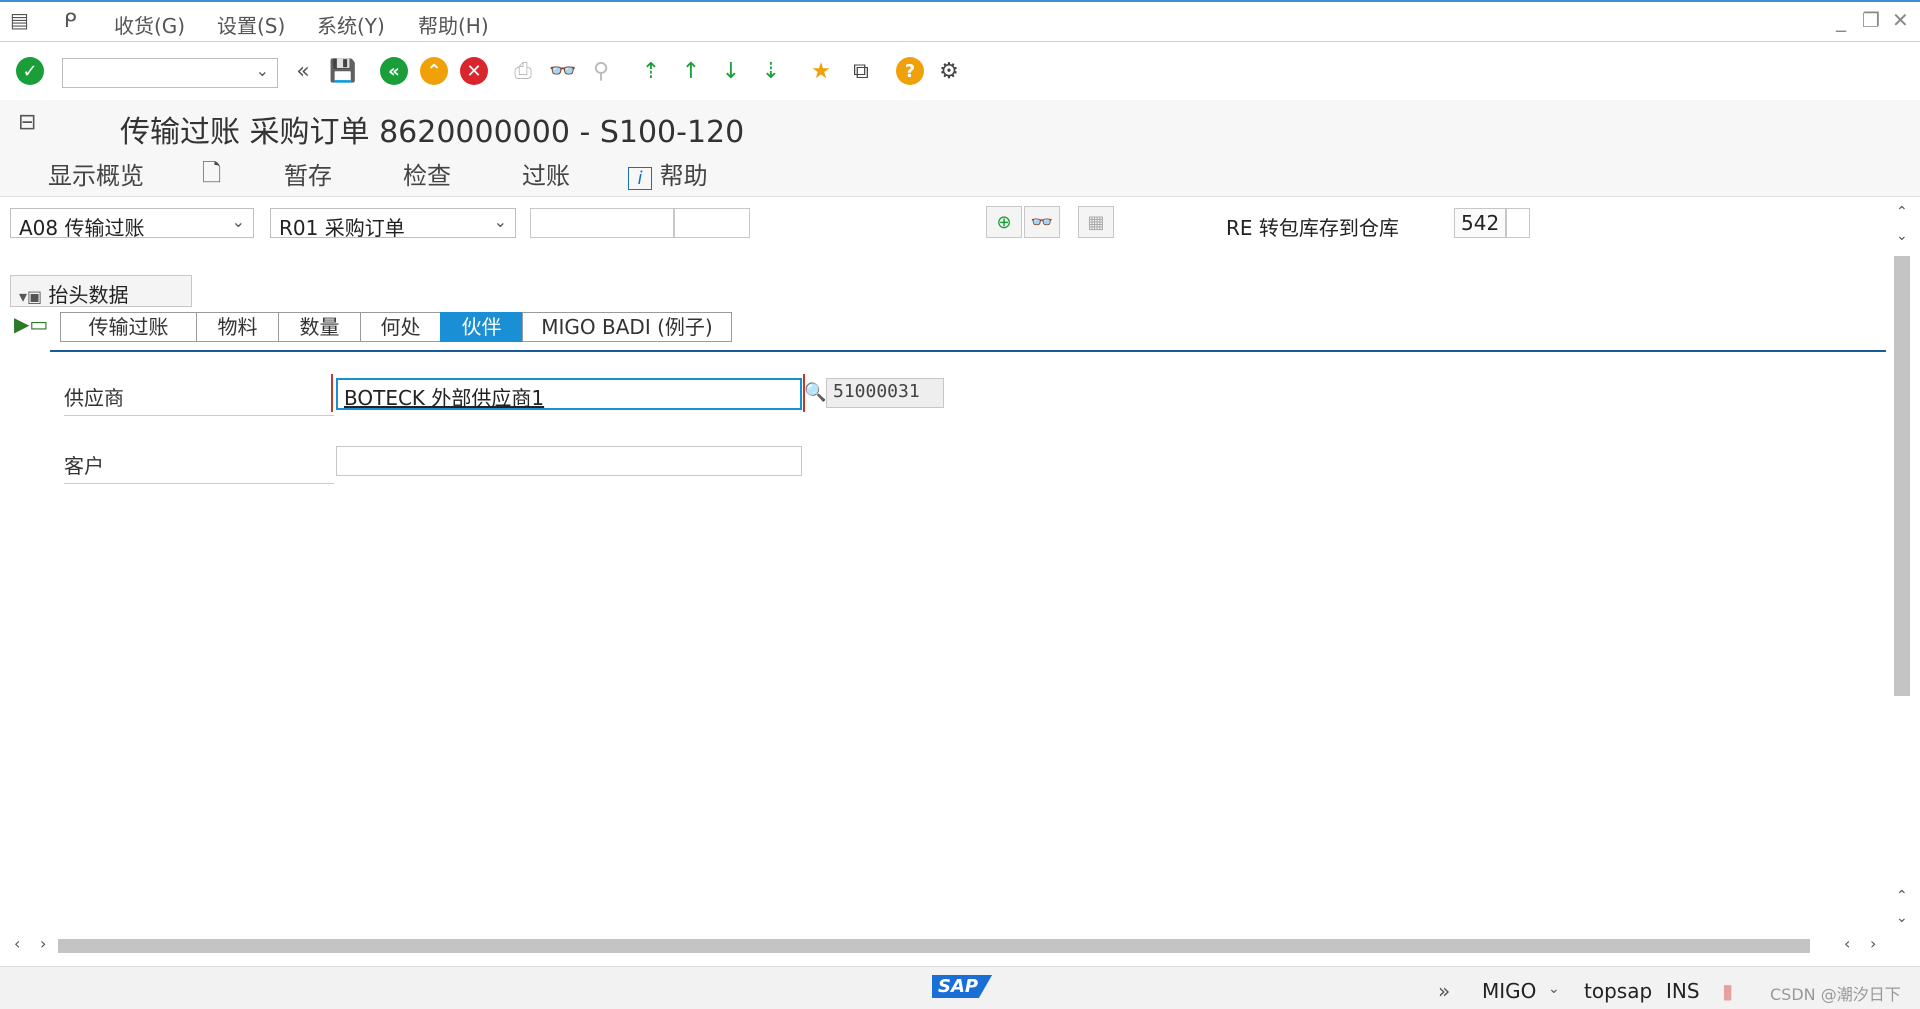 This screenshot has height=1009, width=1920. I want to click on tab-migo-badi: MIGO BADI (例子), so click(627, 327).